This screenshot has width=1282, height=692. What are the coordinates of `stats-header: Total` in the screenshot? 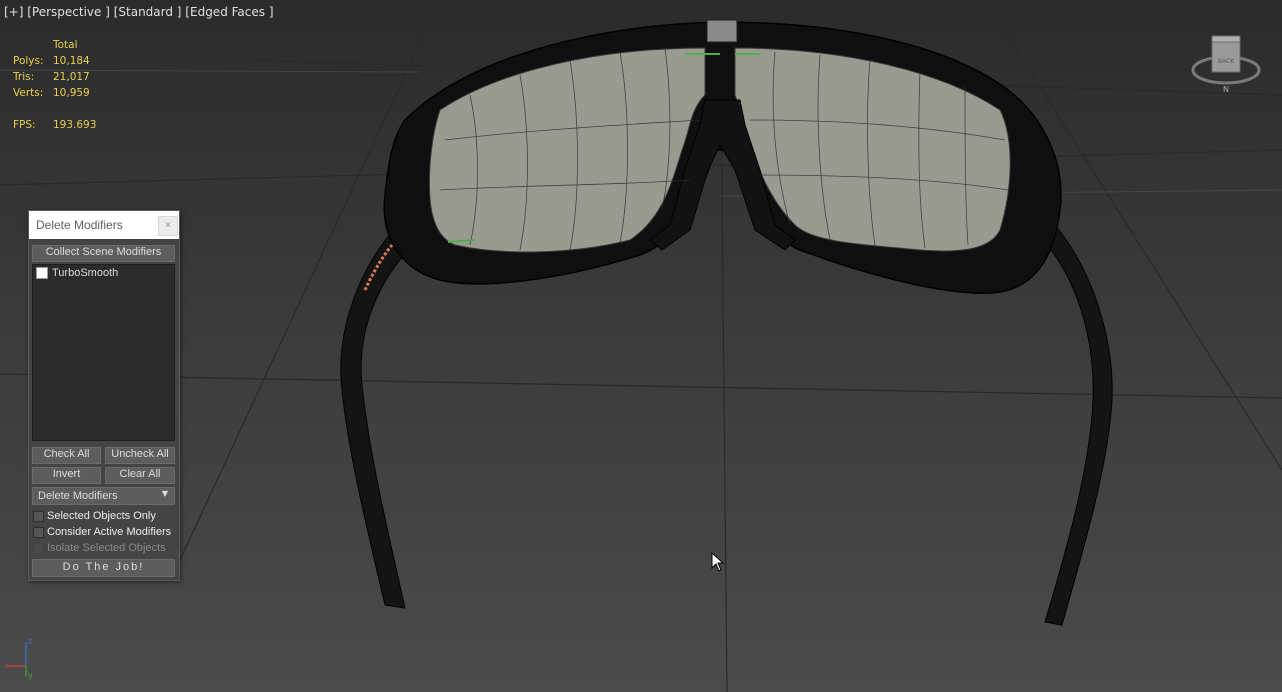 It's located at (65, 45).